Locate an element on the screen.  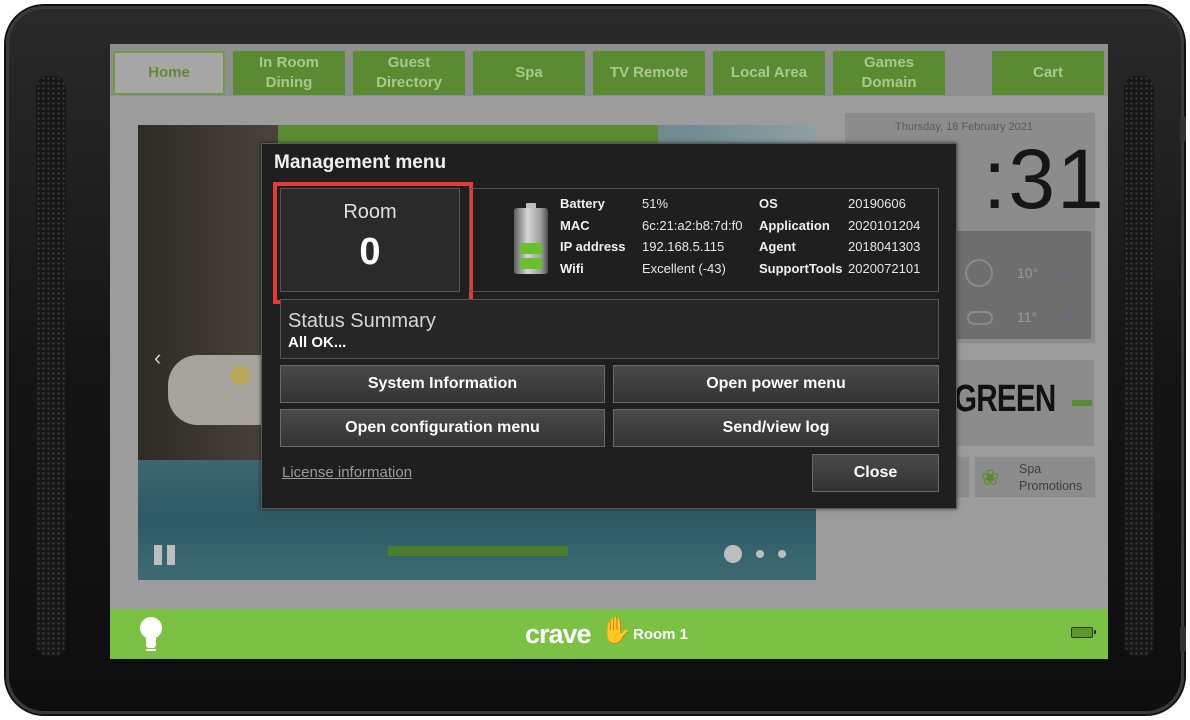
side-button-bottom is located at coordinates (1183, 639).